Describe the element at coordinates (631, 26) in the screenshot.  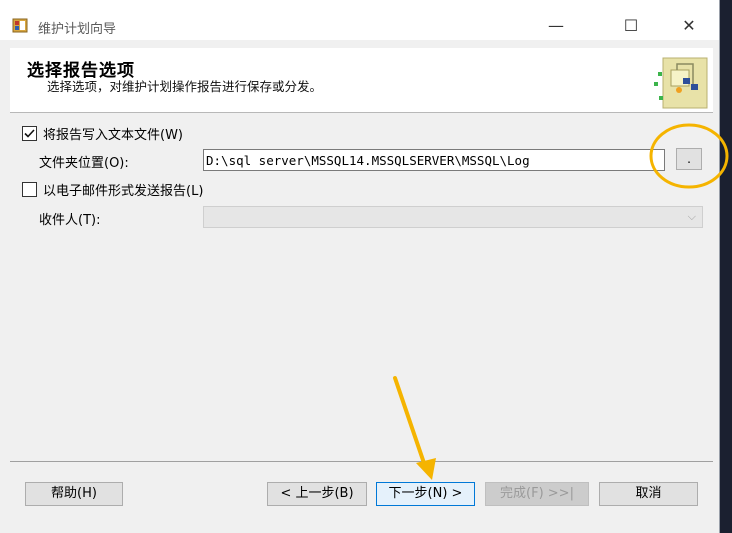
I see `maximize-button: ☐` at that location.